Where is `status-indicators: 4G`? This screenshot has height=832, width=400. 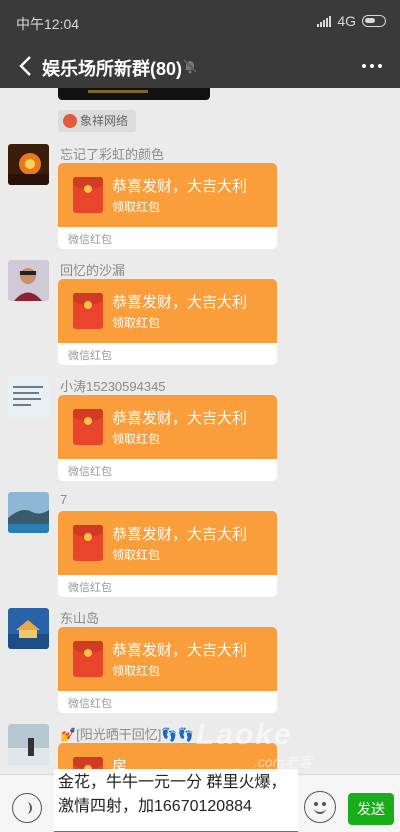 status-indicators: 4G is located at coordinates (351, 21).